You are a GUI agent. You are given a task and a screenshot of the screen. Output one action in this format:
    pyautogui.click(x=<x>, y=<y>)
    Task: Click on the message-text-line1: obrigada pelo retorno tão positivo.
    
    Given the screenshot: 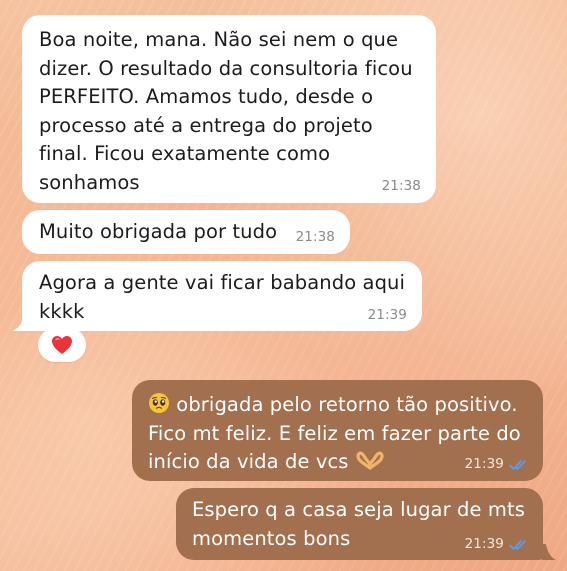 What is the action you would take?
    pyautogui.click(x=344, y=404)
    